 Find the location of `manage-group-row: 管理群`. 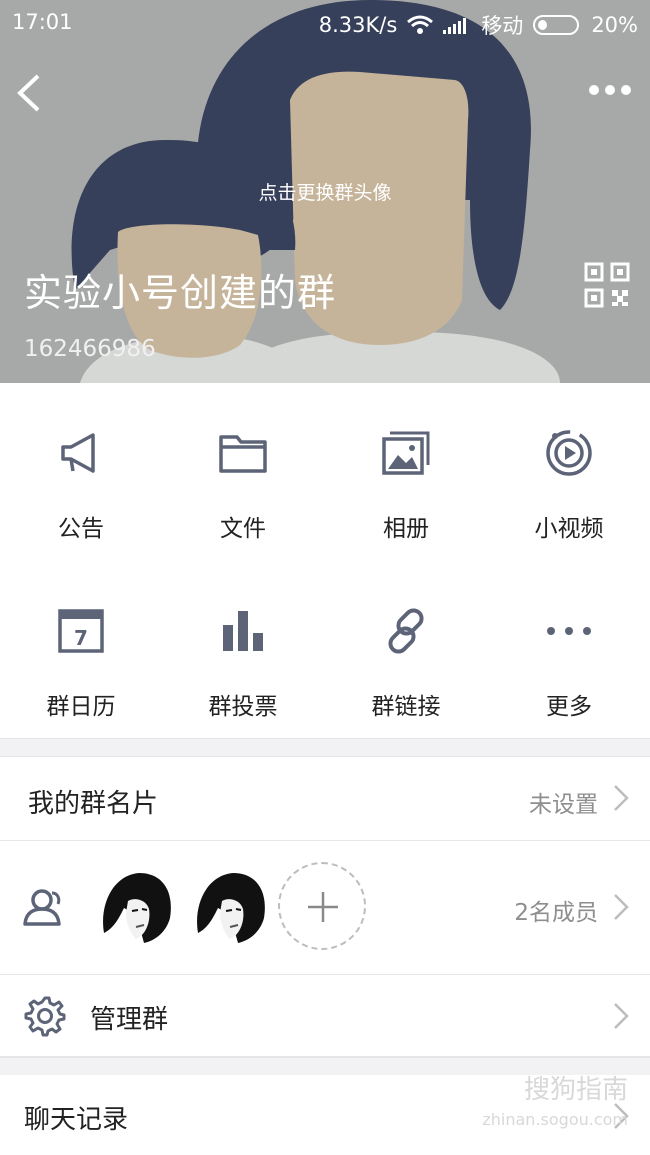

manage-group-row: 管理群 is located at coordinates (325, 1016).